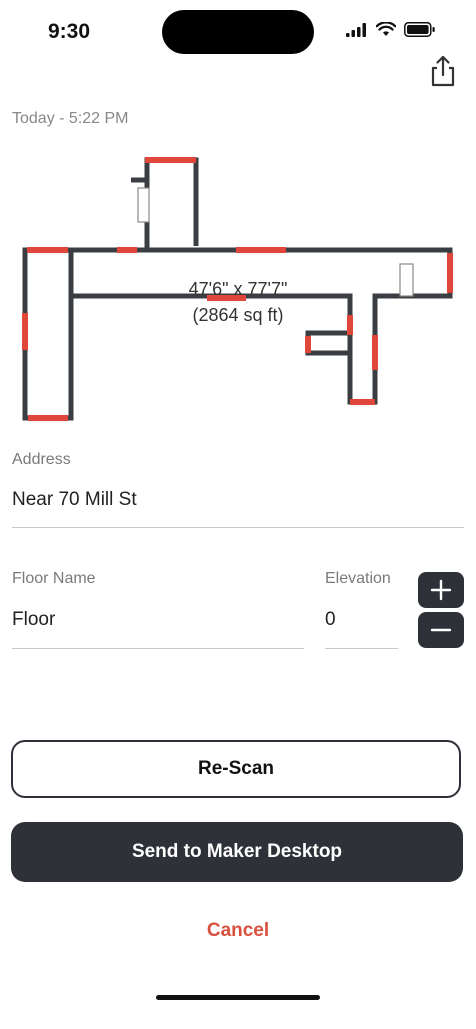 This screenshot has height=1029, width=476. Describe the element at coordinates (48, 334) in the screenshot. I see `wall-left-room` at that location.